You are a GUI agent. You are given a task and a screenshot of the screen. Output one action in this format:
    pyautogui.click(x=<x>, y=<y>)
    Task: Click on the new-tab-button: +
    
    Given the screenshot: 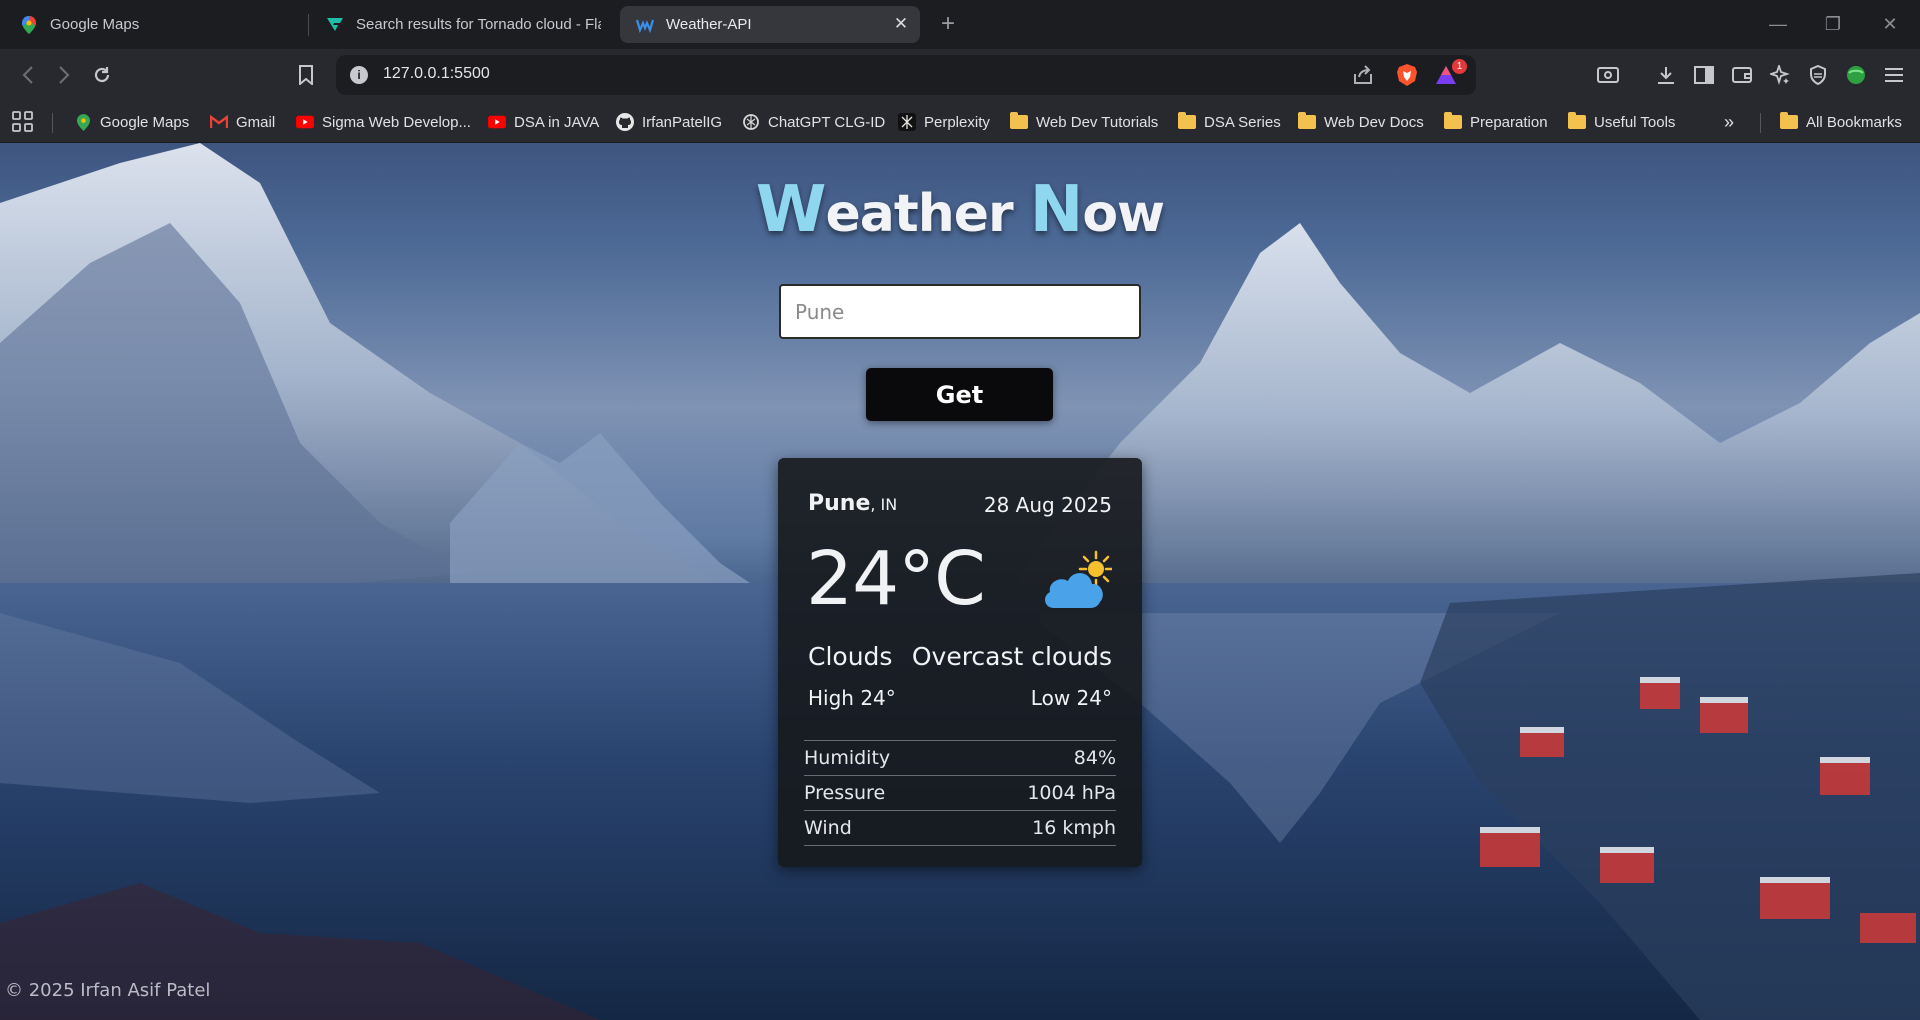 What is the action you would take?
    pyautogui.click(x=948, y=24)
    